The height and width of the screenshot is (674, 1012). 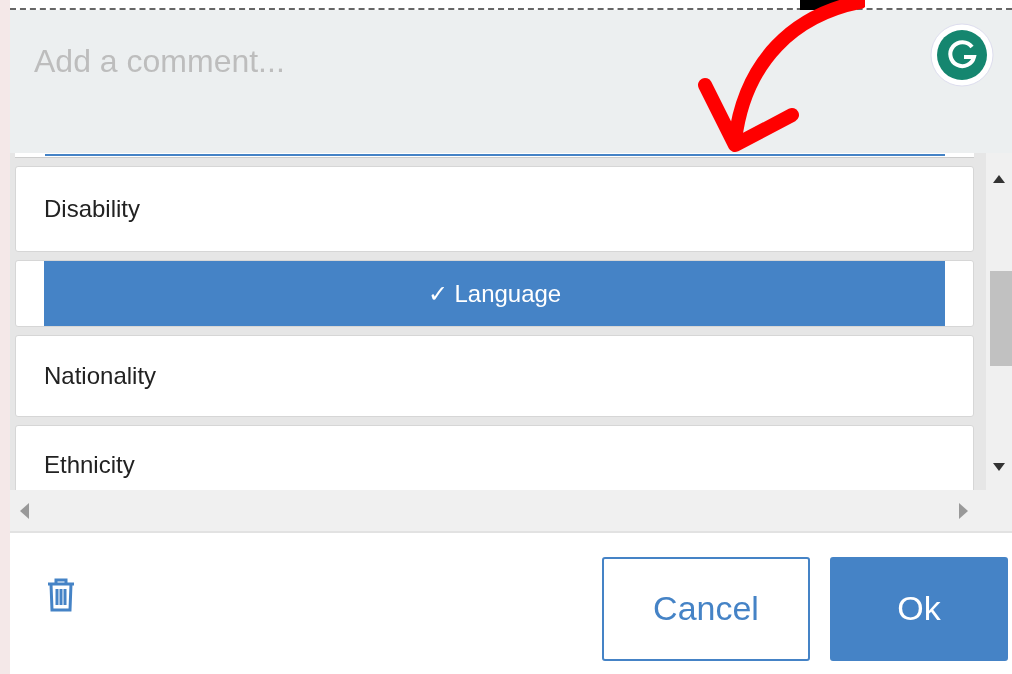 What do you see at coordinates (511, 511) in the screenshot?
I see `horizontal-scrollbar` at bounding box center [511, 511].